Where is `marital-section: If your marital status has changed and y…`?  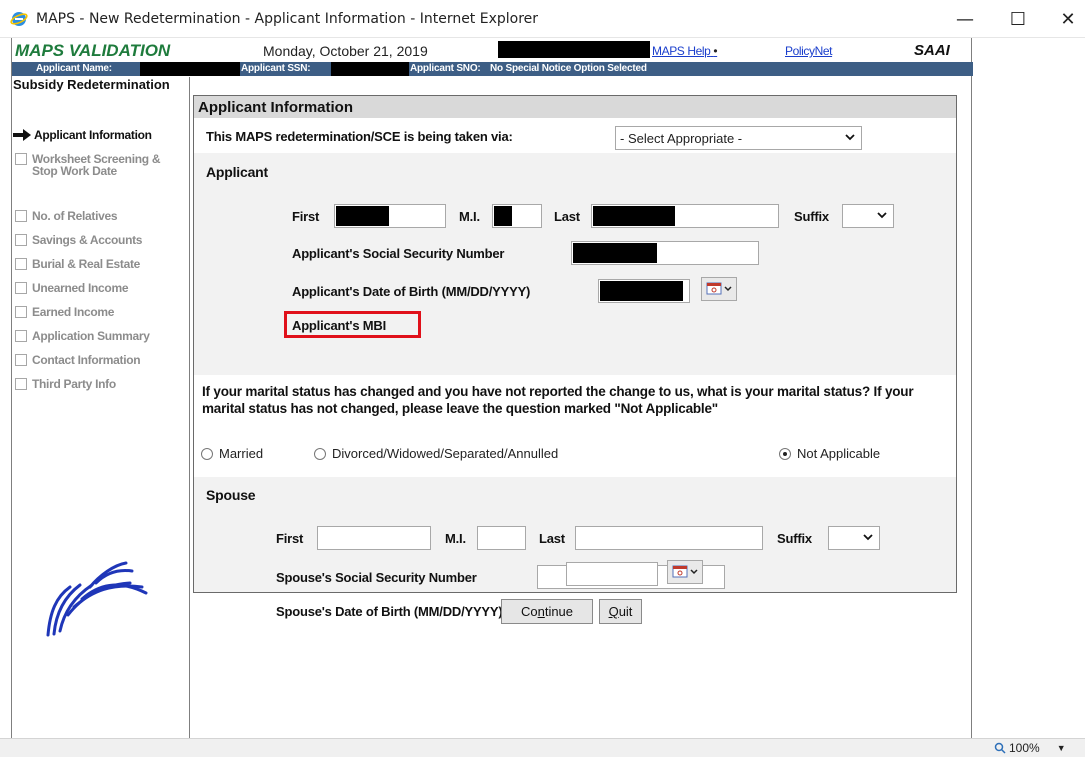
marital-section: If your marital status has changed and y… is located at coordinates (575, 426).